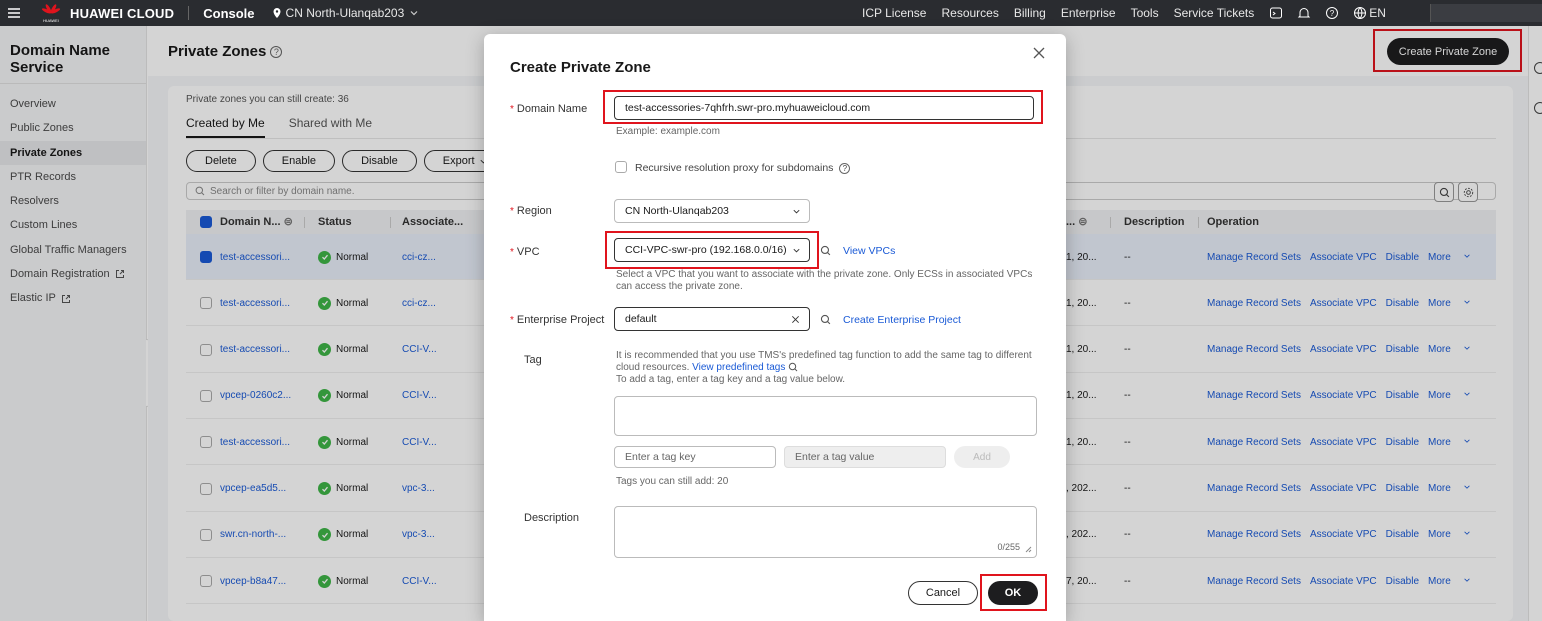 The height and width of the screenshot is (621, 1542). I want to click on sidebar-item-domain-registration: Domain Registration, so click(73, 274).